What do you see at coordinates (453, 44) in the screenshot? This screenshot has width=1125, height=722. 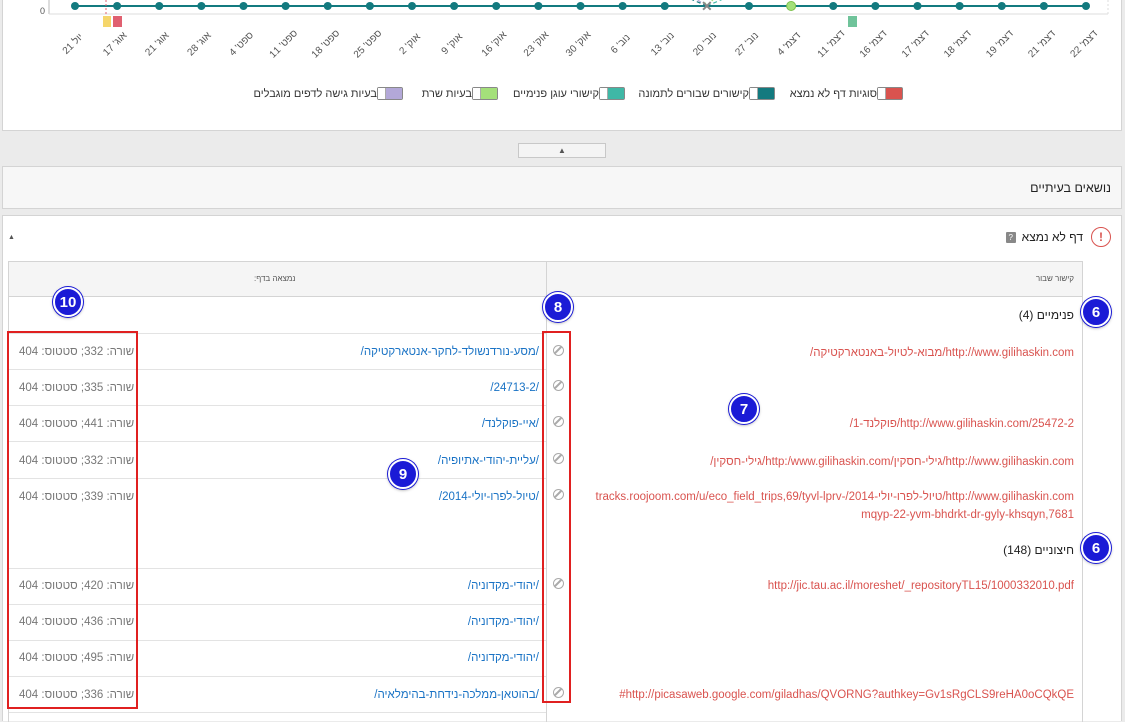 I see `x-tick-label: אוק' 9` at bounding box center [453, 44].